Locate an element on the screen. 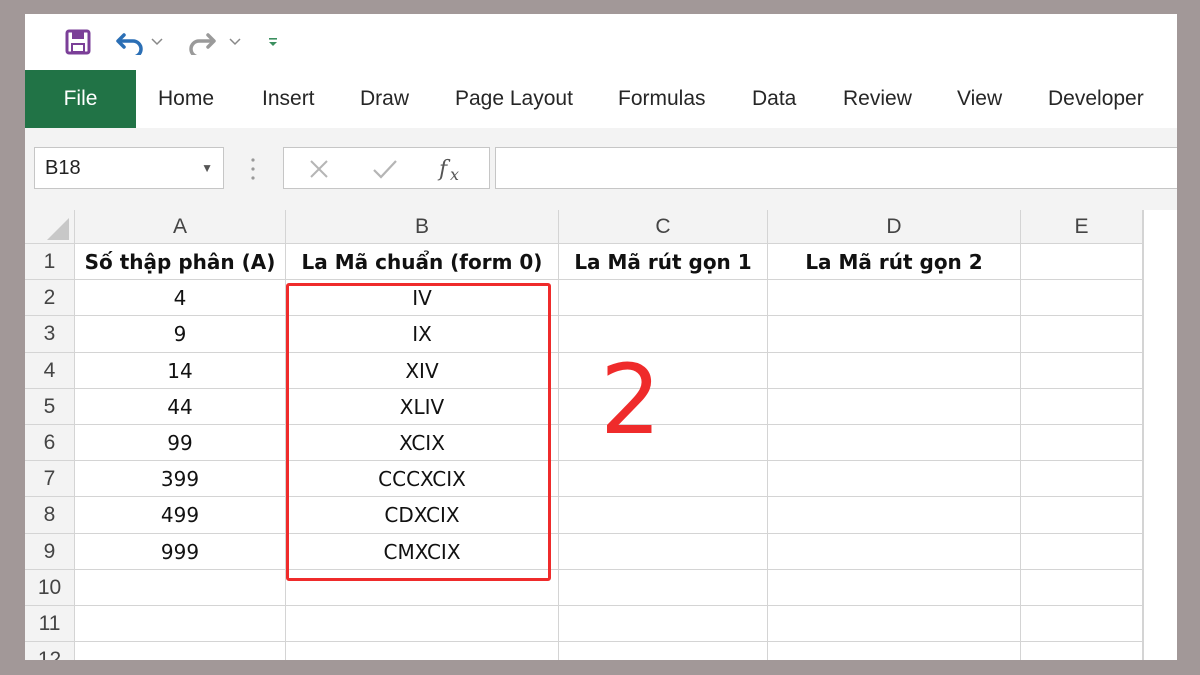 The width and height of the screenshot is (1200, 675). column-header-e: E is located at coordinates (1082, 227).